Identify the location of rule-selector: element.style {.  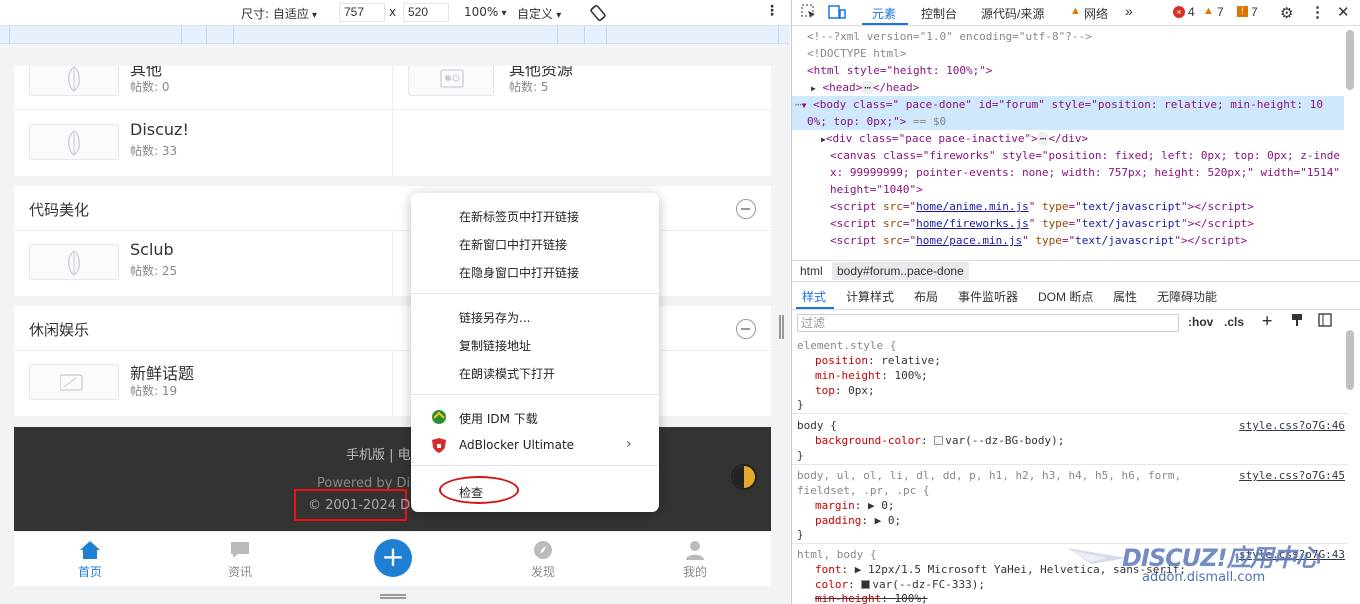
(1071, 345).